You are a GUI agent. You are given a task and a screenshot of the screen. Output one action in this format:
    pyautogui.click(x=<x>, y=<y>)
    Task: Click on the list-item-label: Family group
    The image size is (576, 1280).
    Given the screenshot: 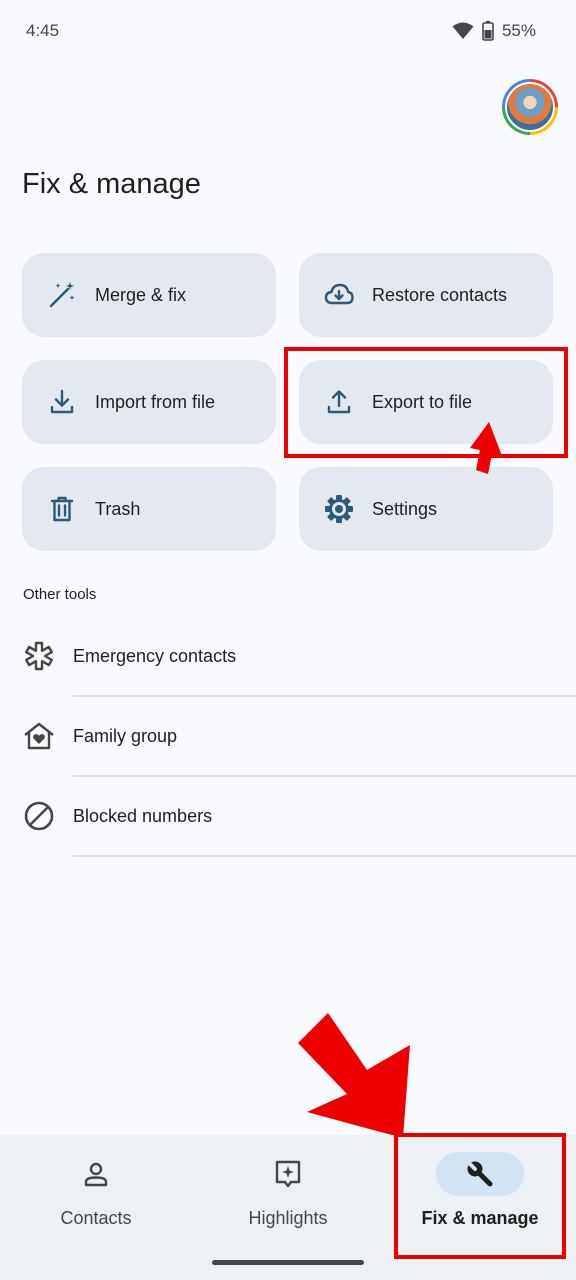 What is the action you would take?
    pyautogui.click(x=125, y=735)
    